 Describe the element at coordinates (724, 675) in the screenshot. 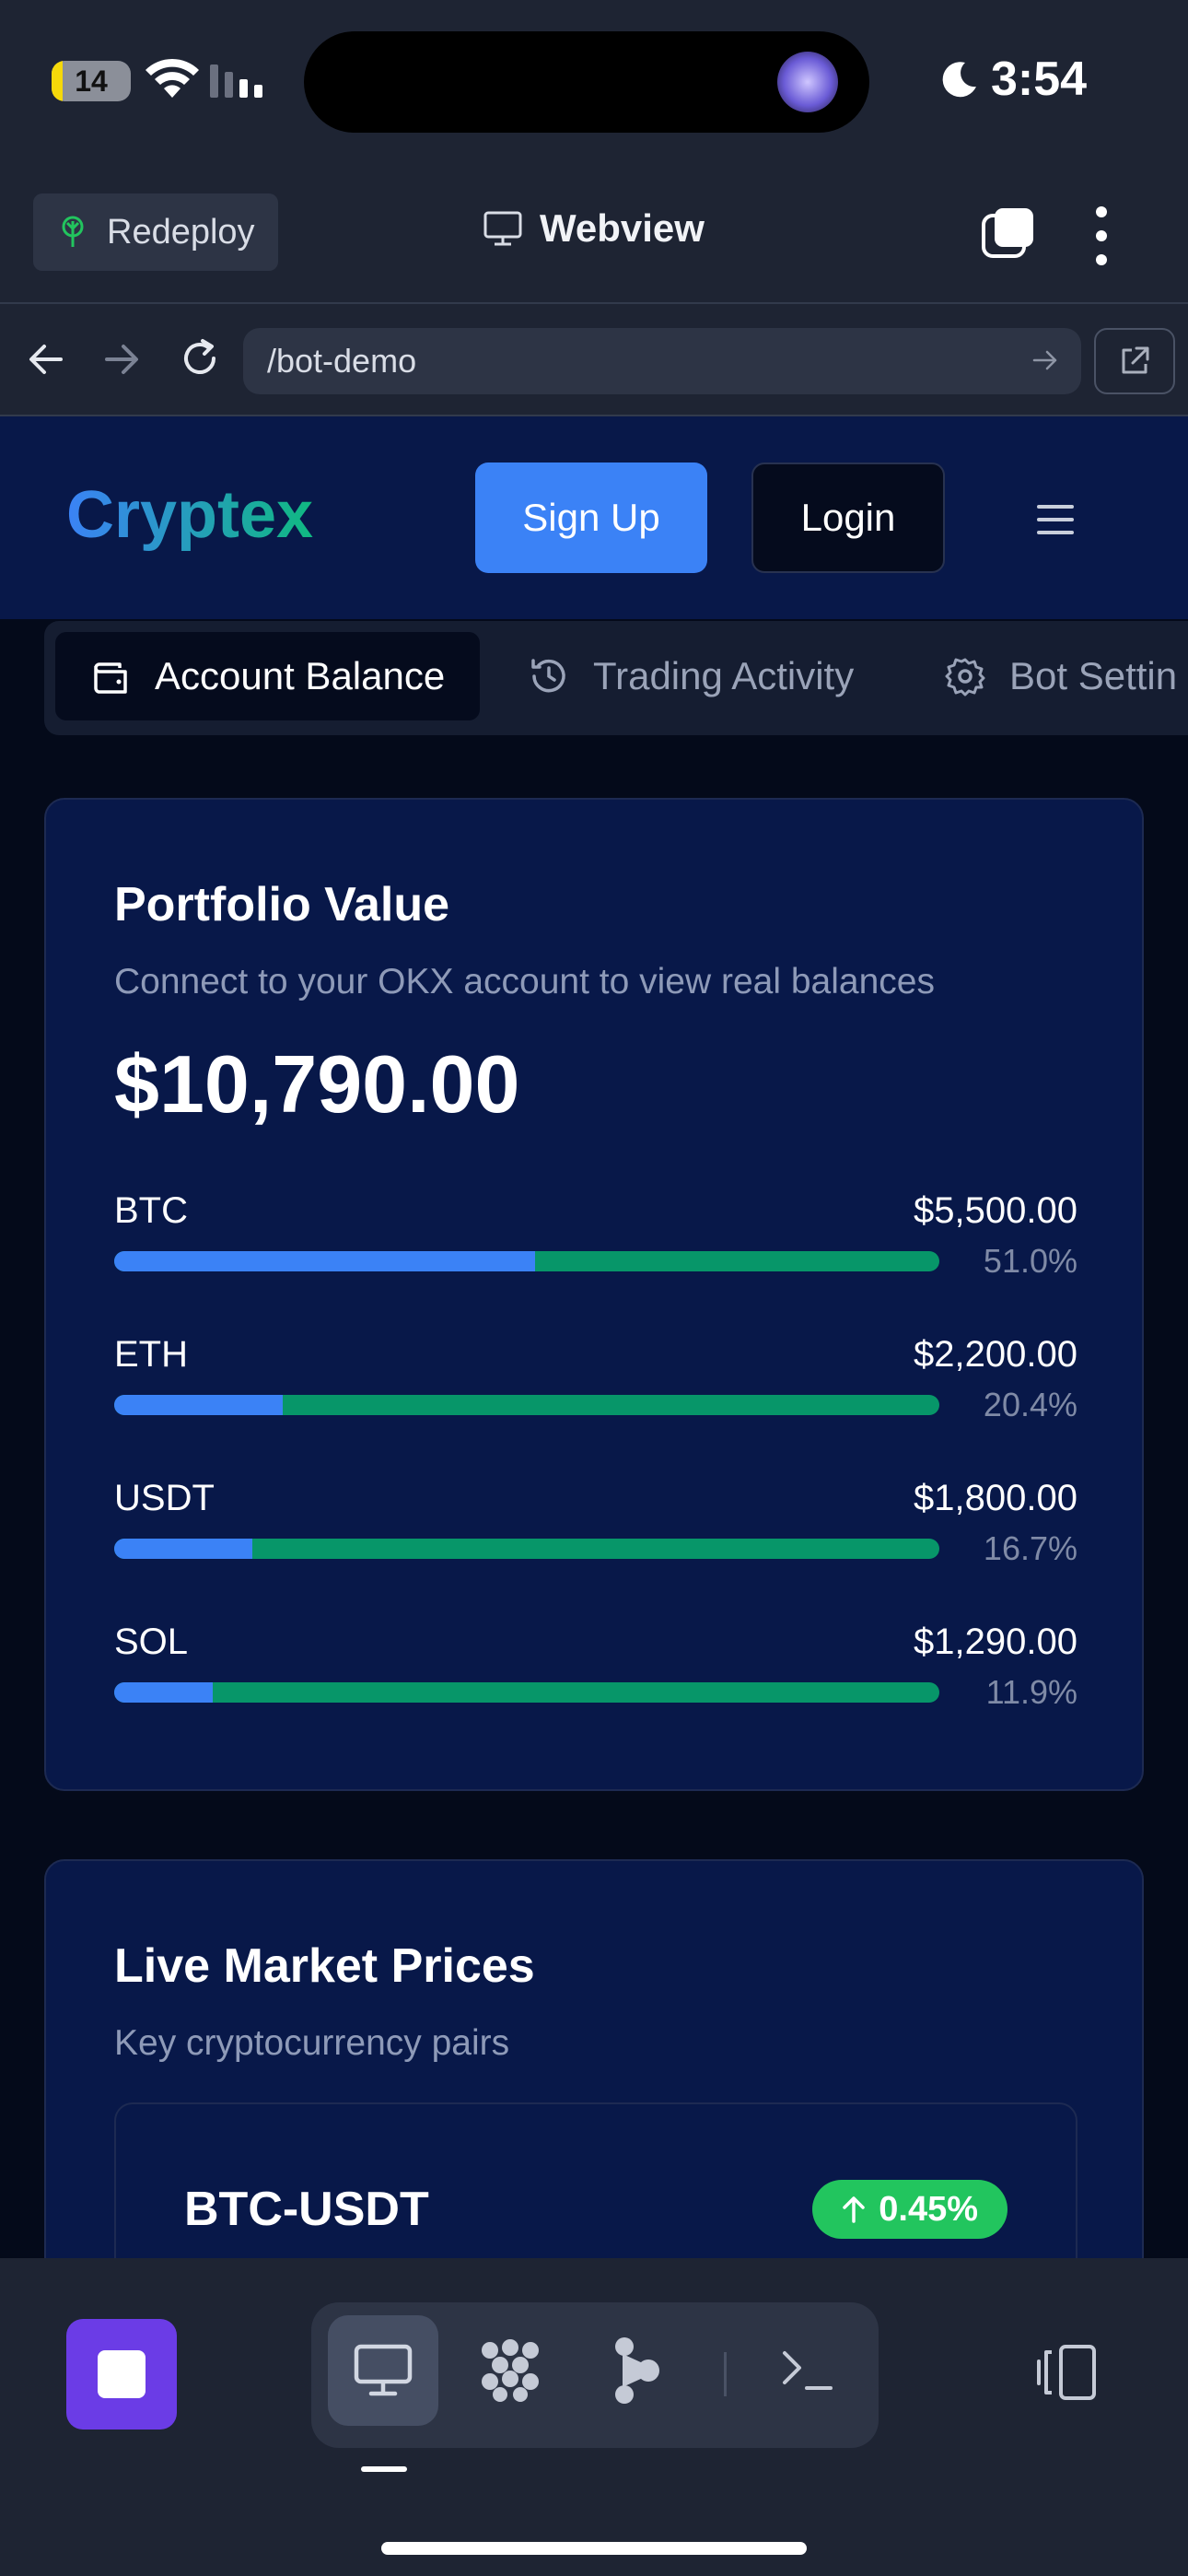

I see `tab-label: Trading Activity` at that location.